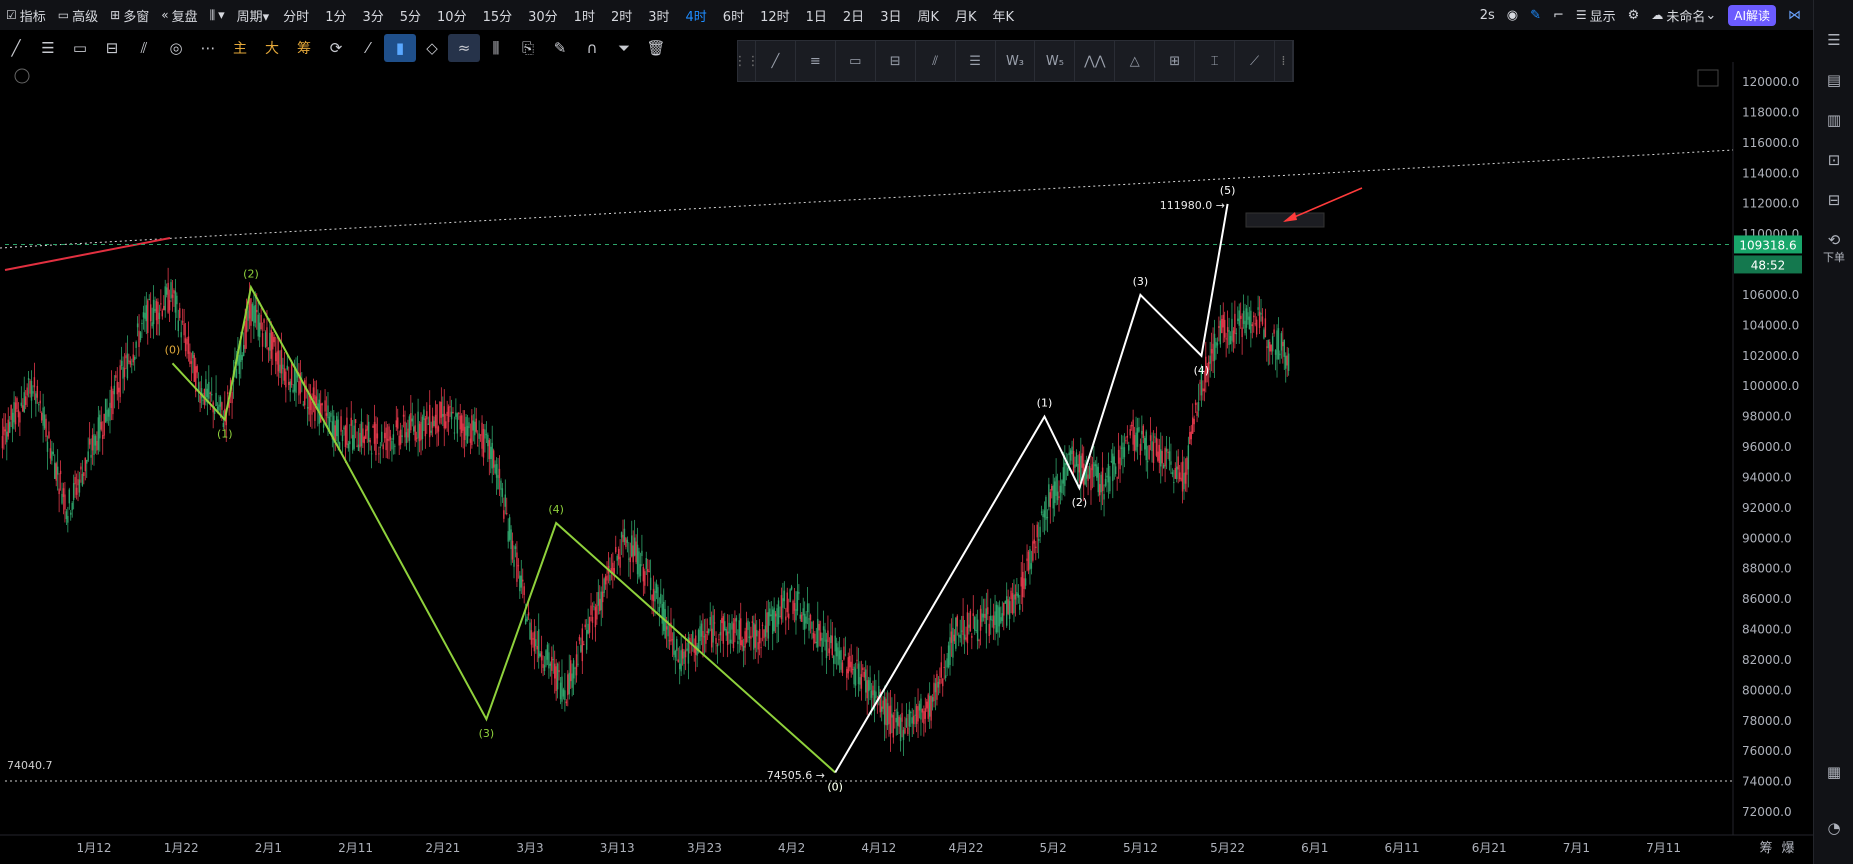  What do you see at coordinates (1055, 61) in the screenshot?
I see `elliott-impulse-icon: W₅` at bounding box center [1055, 61].